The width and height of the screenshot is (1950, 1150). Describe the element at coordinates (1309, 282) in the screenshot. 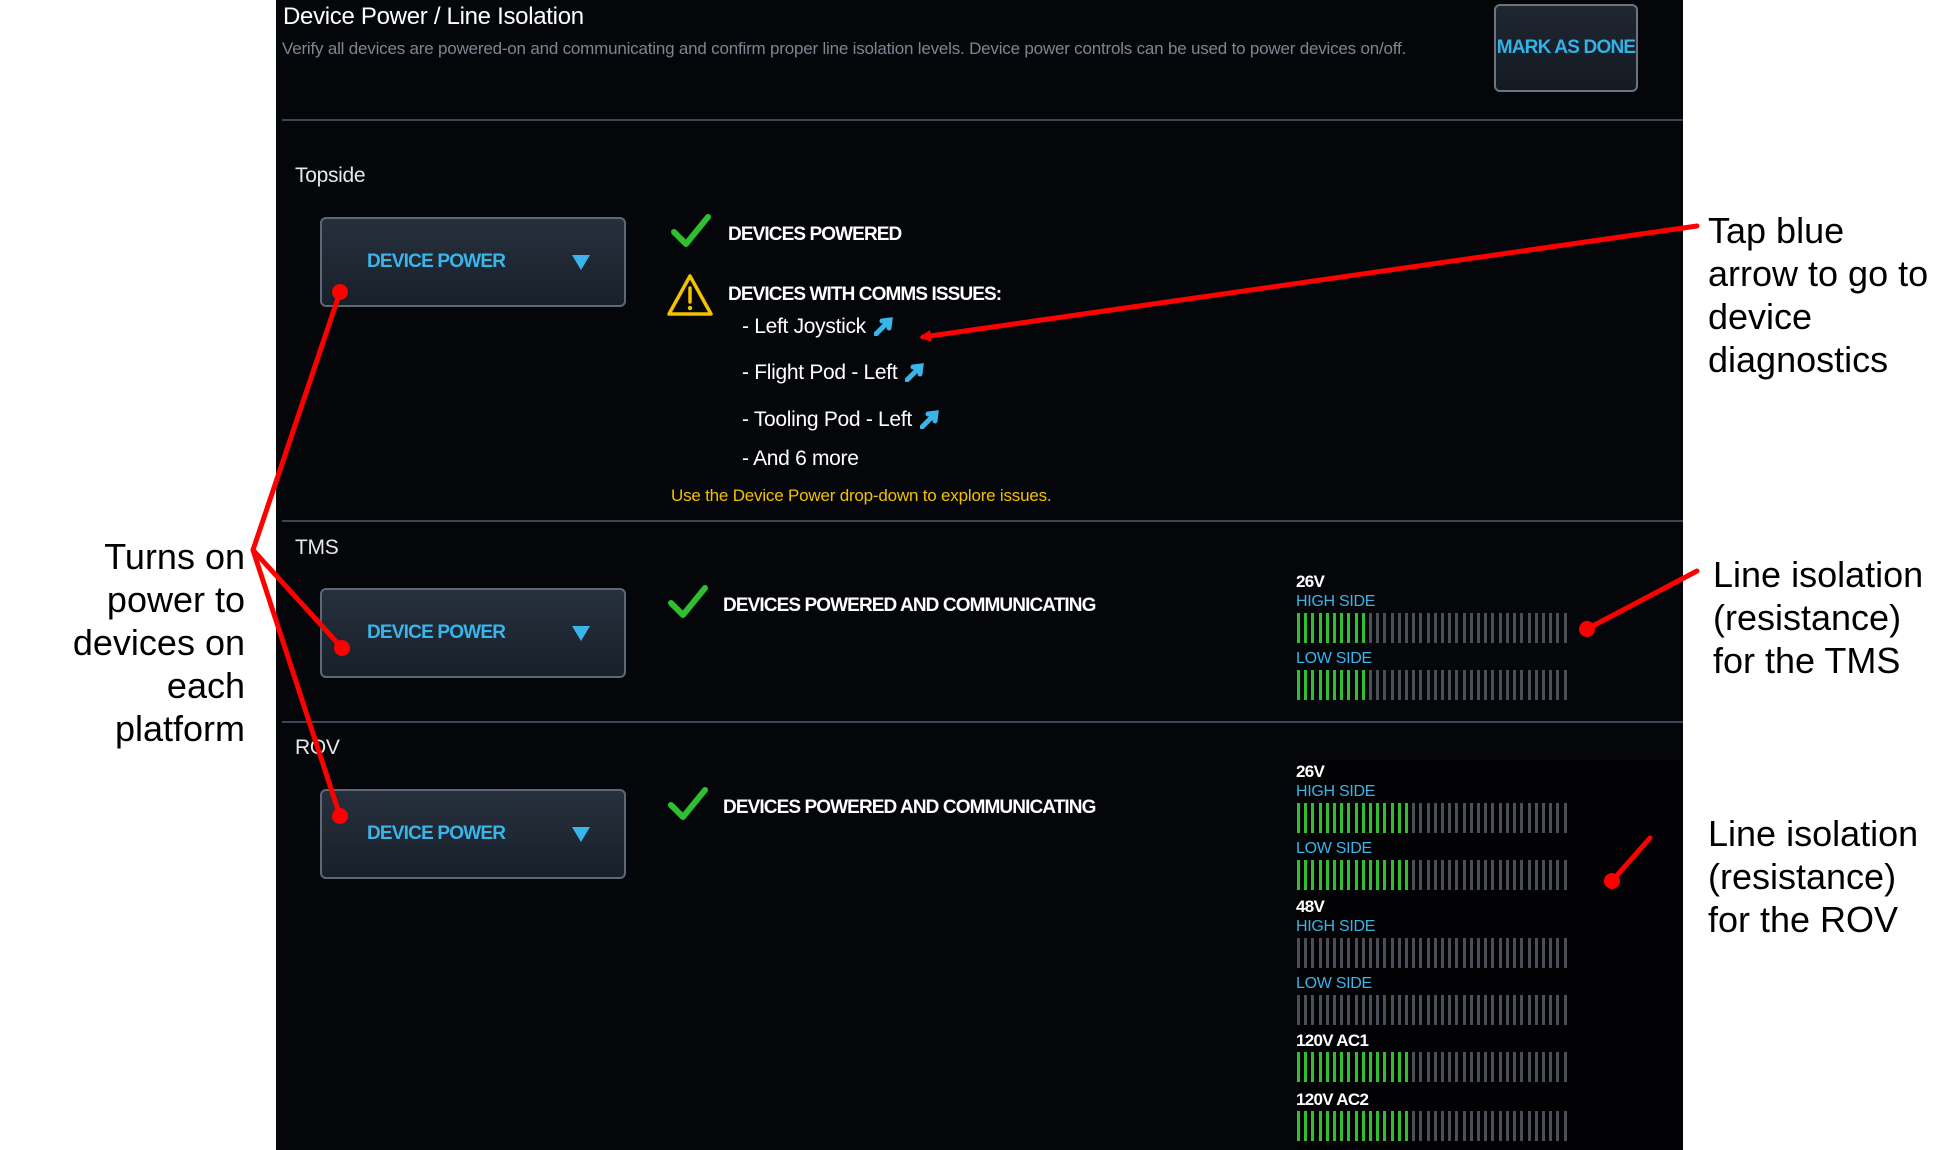

I see `annotation-arrow` at that location.